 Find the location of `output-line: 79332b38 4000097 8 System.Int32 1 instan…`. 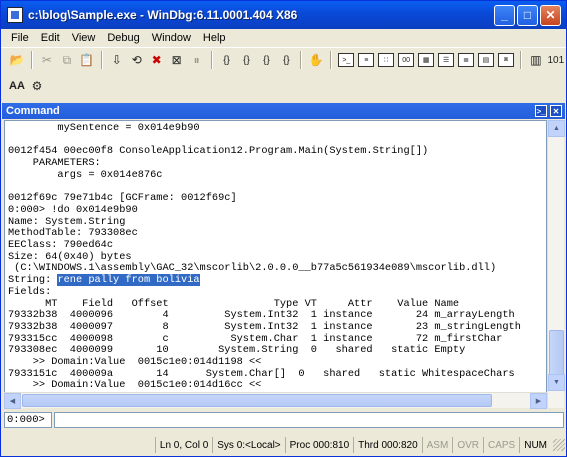

output-line: 79332b38 4000097 8 System.Int32 1 instan… is located at coordinates (264, 326).